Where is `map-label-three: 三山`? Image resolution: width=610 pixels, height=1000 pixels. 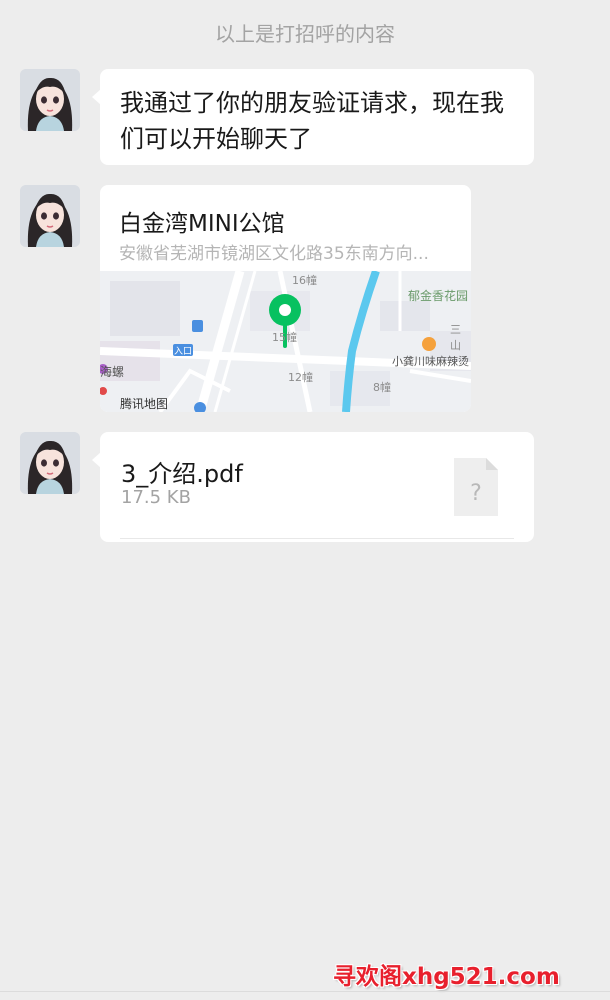
map-label-three: 三山 is located at coordinates (455, 337).